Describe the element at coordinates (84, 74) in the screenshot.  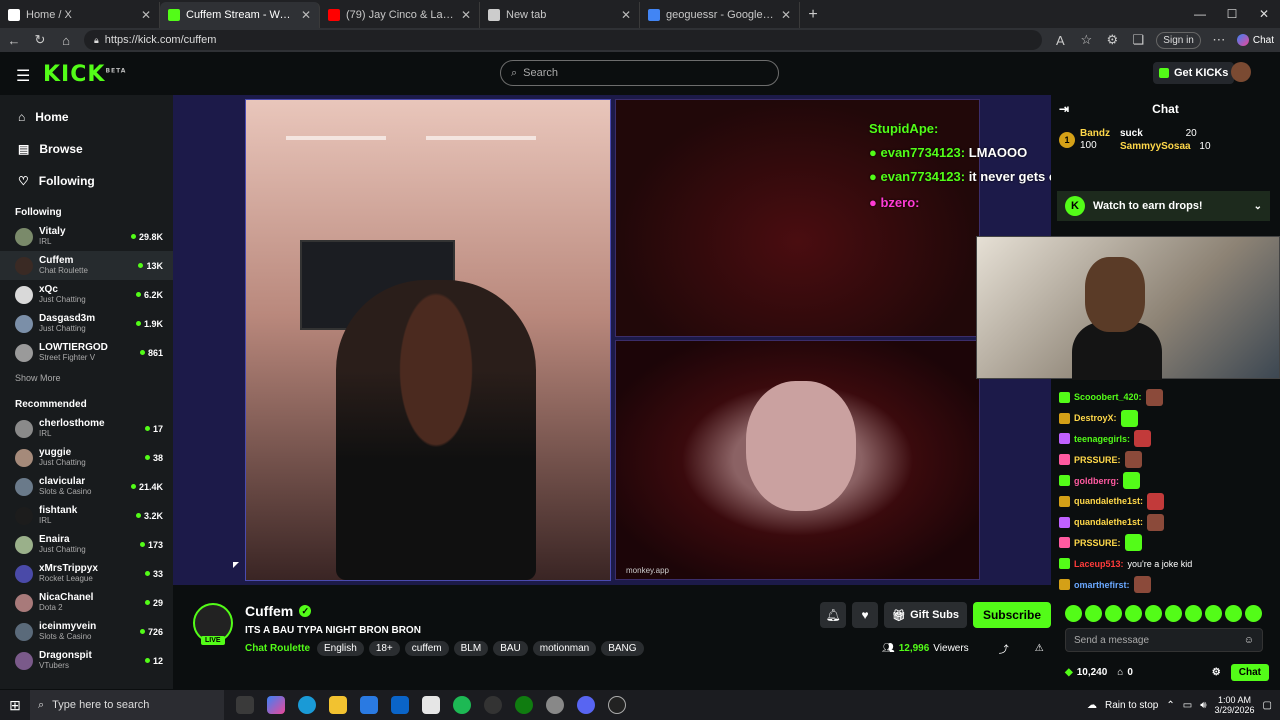
I see `kick-logo: KICKBETA` at that location.